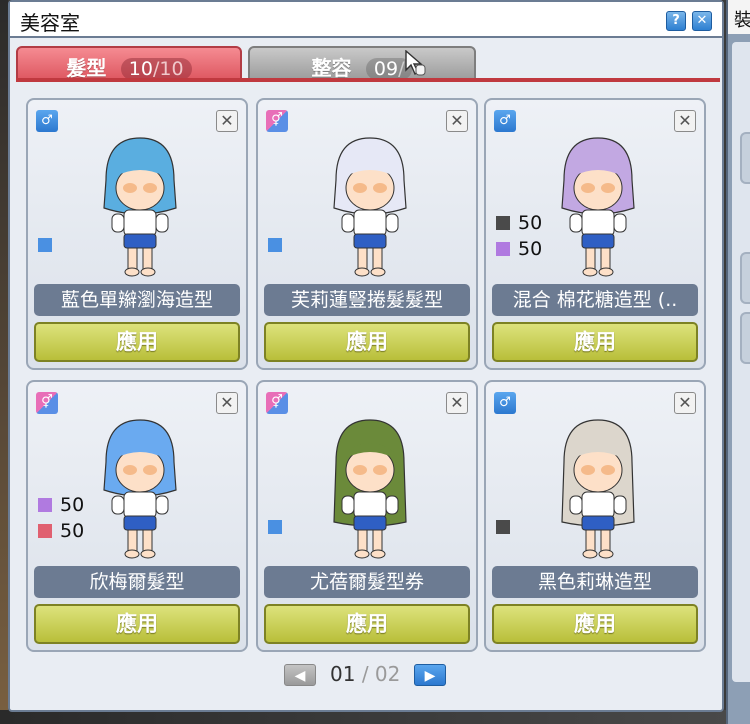 The width and height of the screenshot is (750, 724). I want to click on hairstyle-name: 芙莉蓮豎捲髮髮型, so click(367, 300).